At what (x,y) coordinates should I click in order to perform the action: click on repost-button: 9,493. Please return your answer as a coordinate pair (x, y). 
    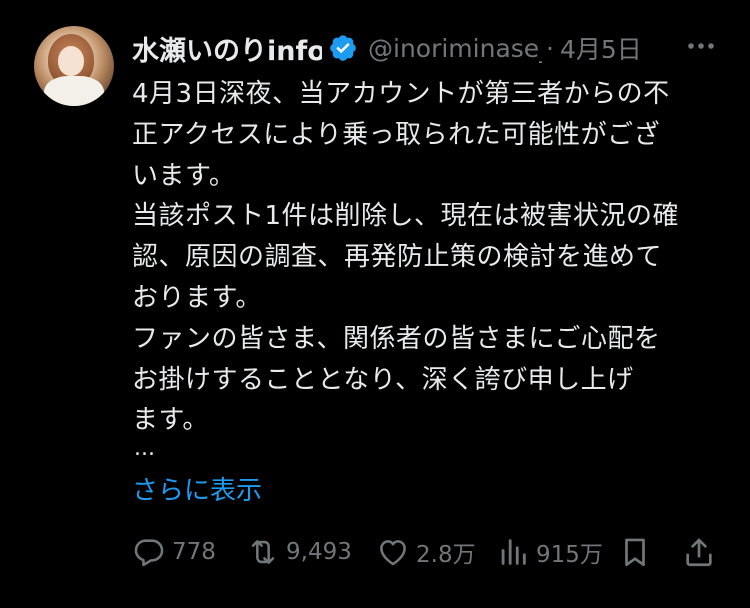
    Looking at the image, I should click on (299, 552).